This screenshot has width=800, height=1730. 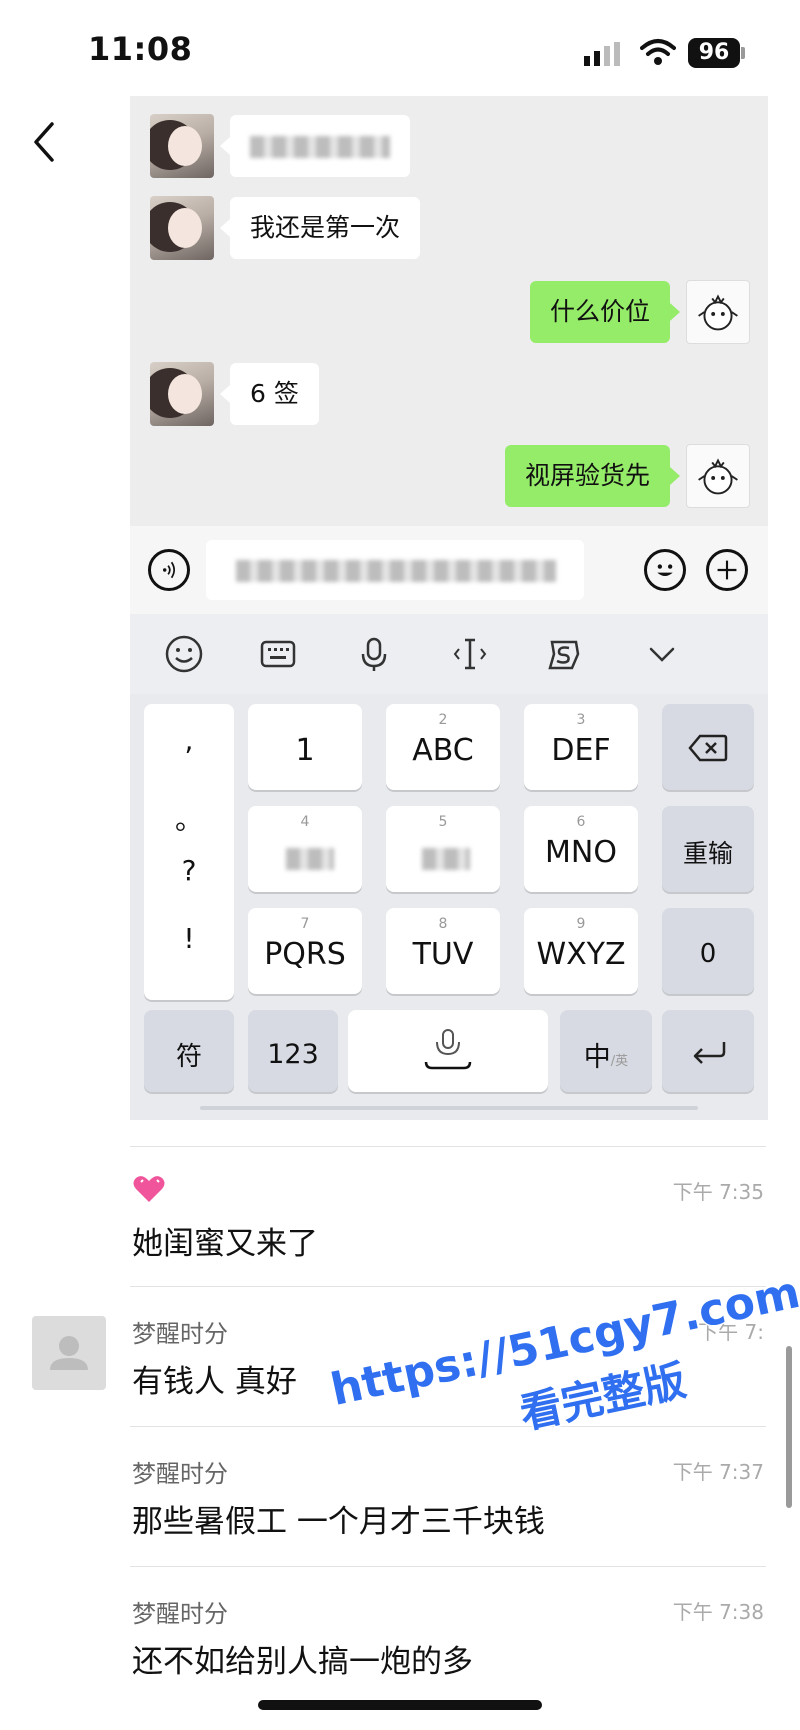 I want to click on key-4-ghi: 4, so click(x=305, y=849).